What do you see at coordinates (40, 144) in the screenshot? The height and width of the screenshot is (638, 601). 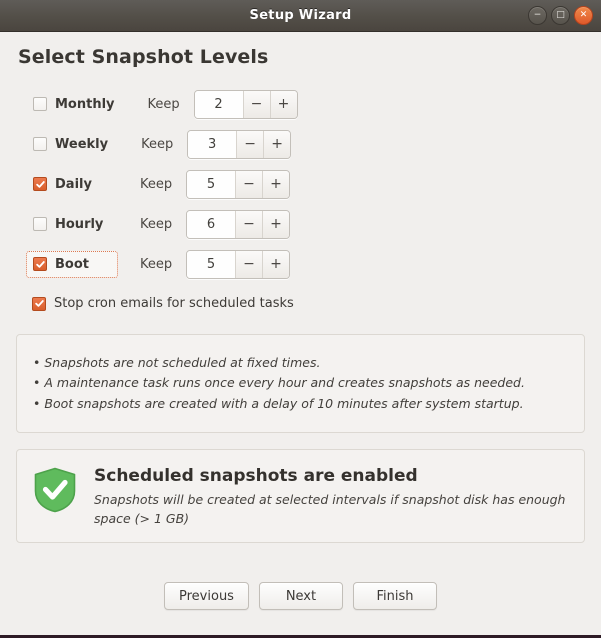 I see `checkbox-weekly-box` at bounding box center [40, 144].